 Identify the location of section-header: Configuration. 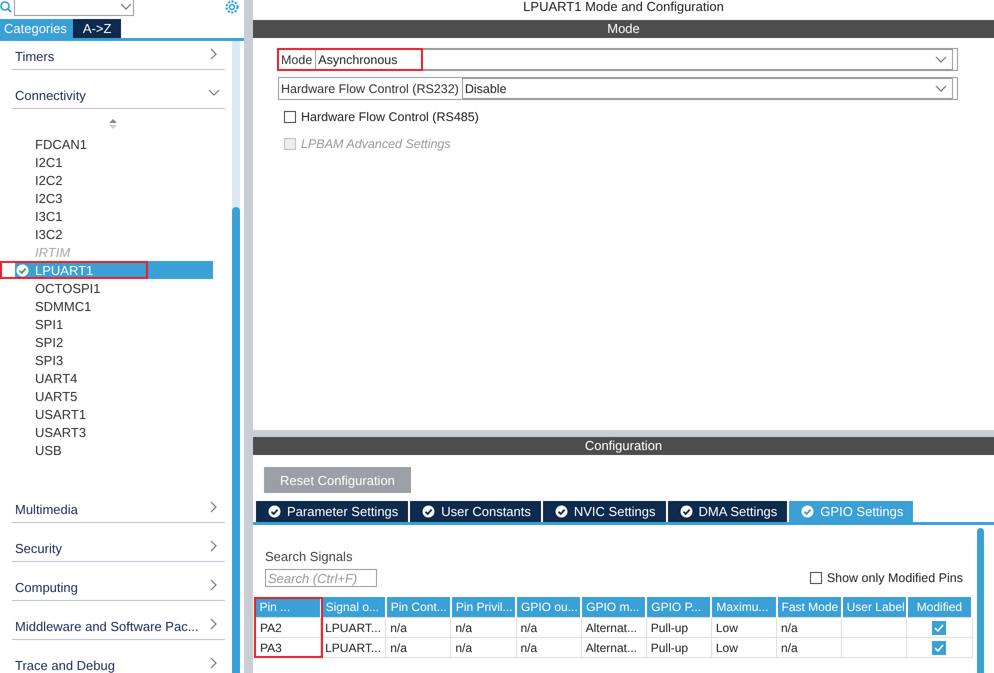
(623, 446).